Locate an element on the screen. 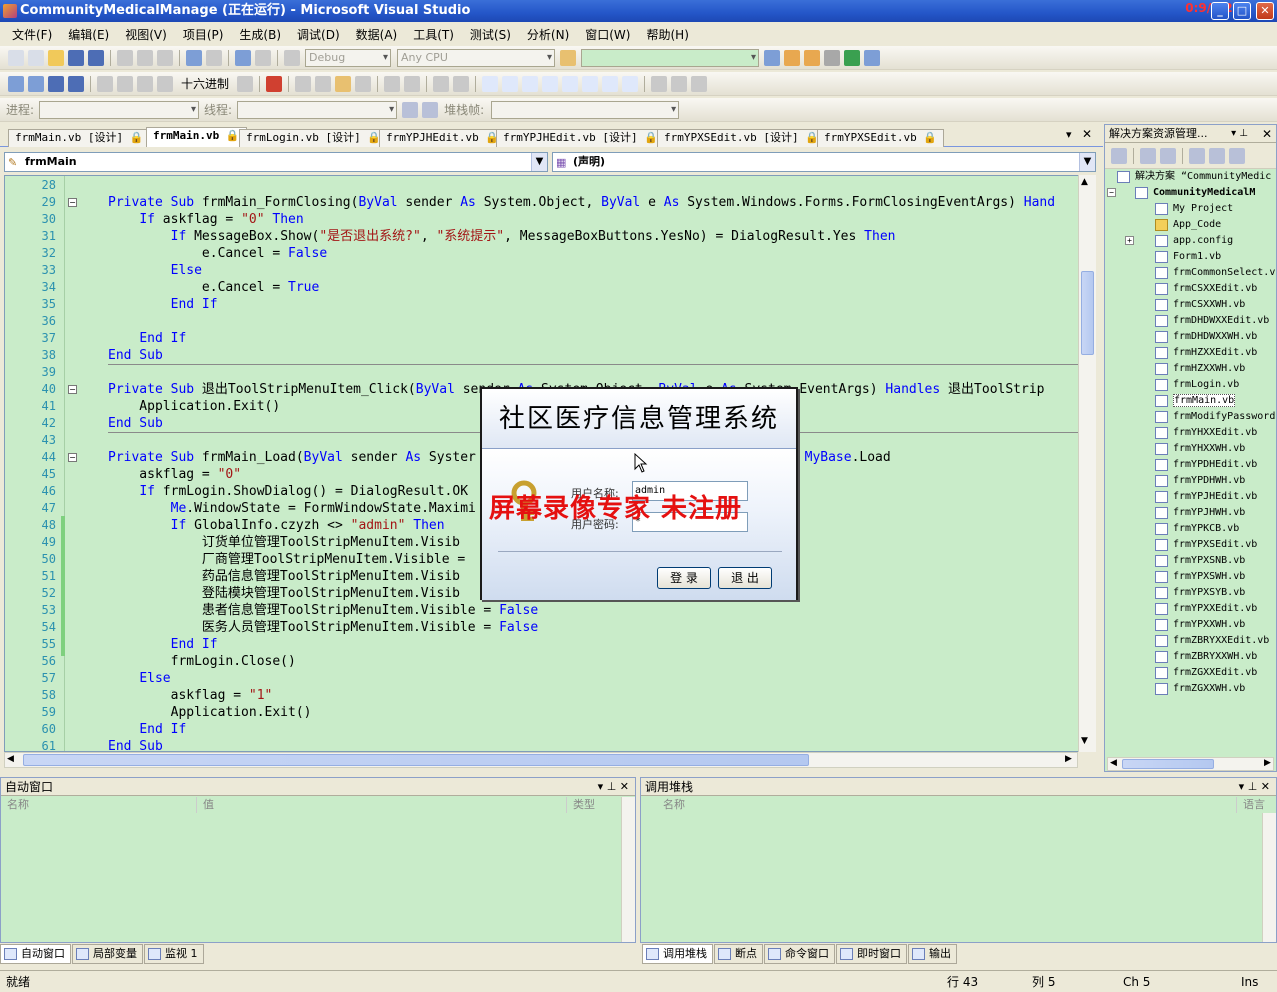  view-designer-icon is located at coordinates (1217, 155).